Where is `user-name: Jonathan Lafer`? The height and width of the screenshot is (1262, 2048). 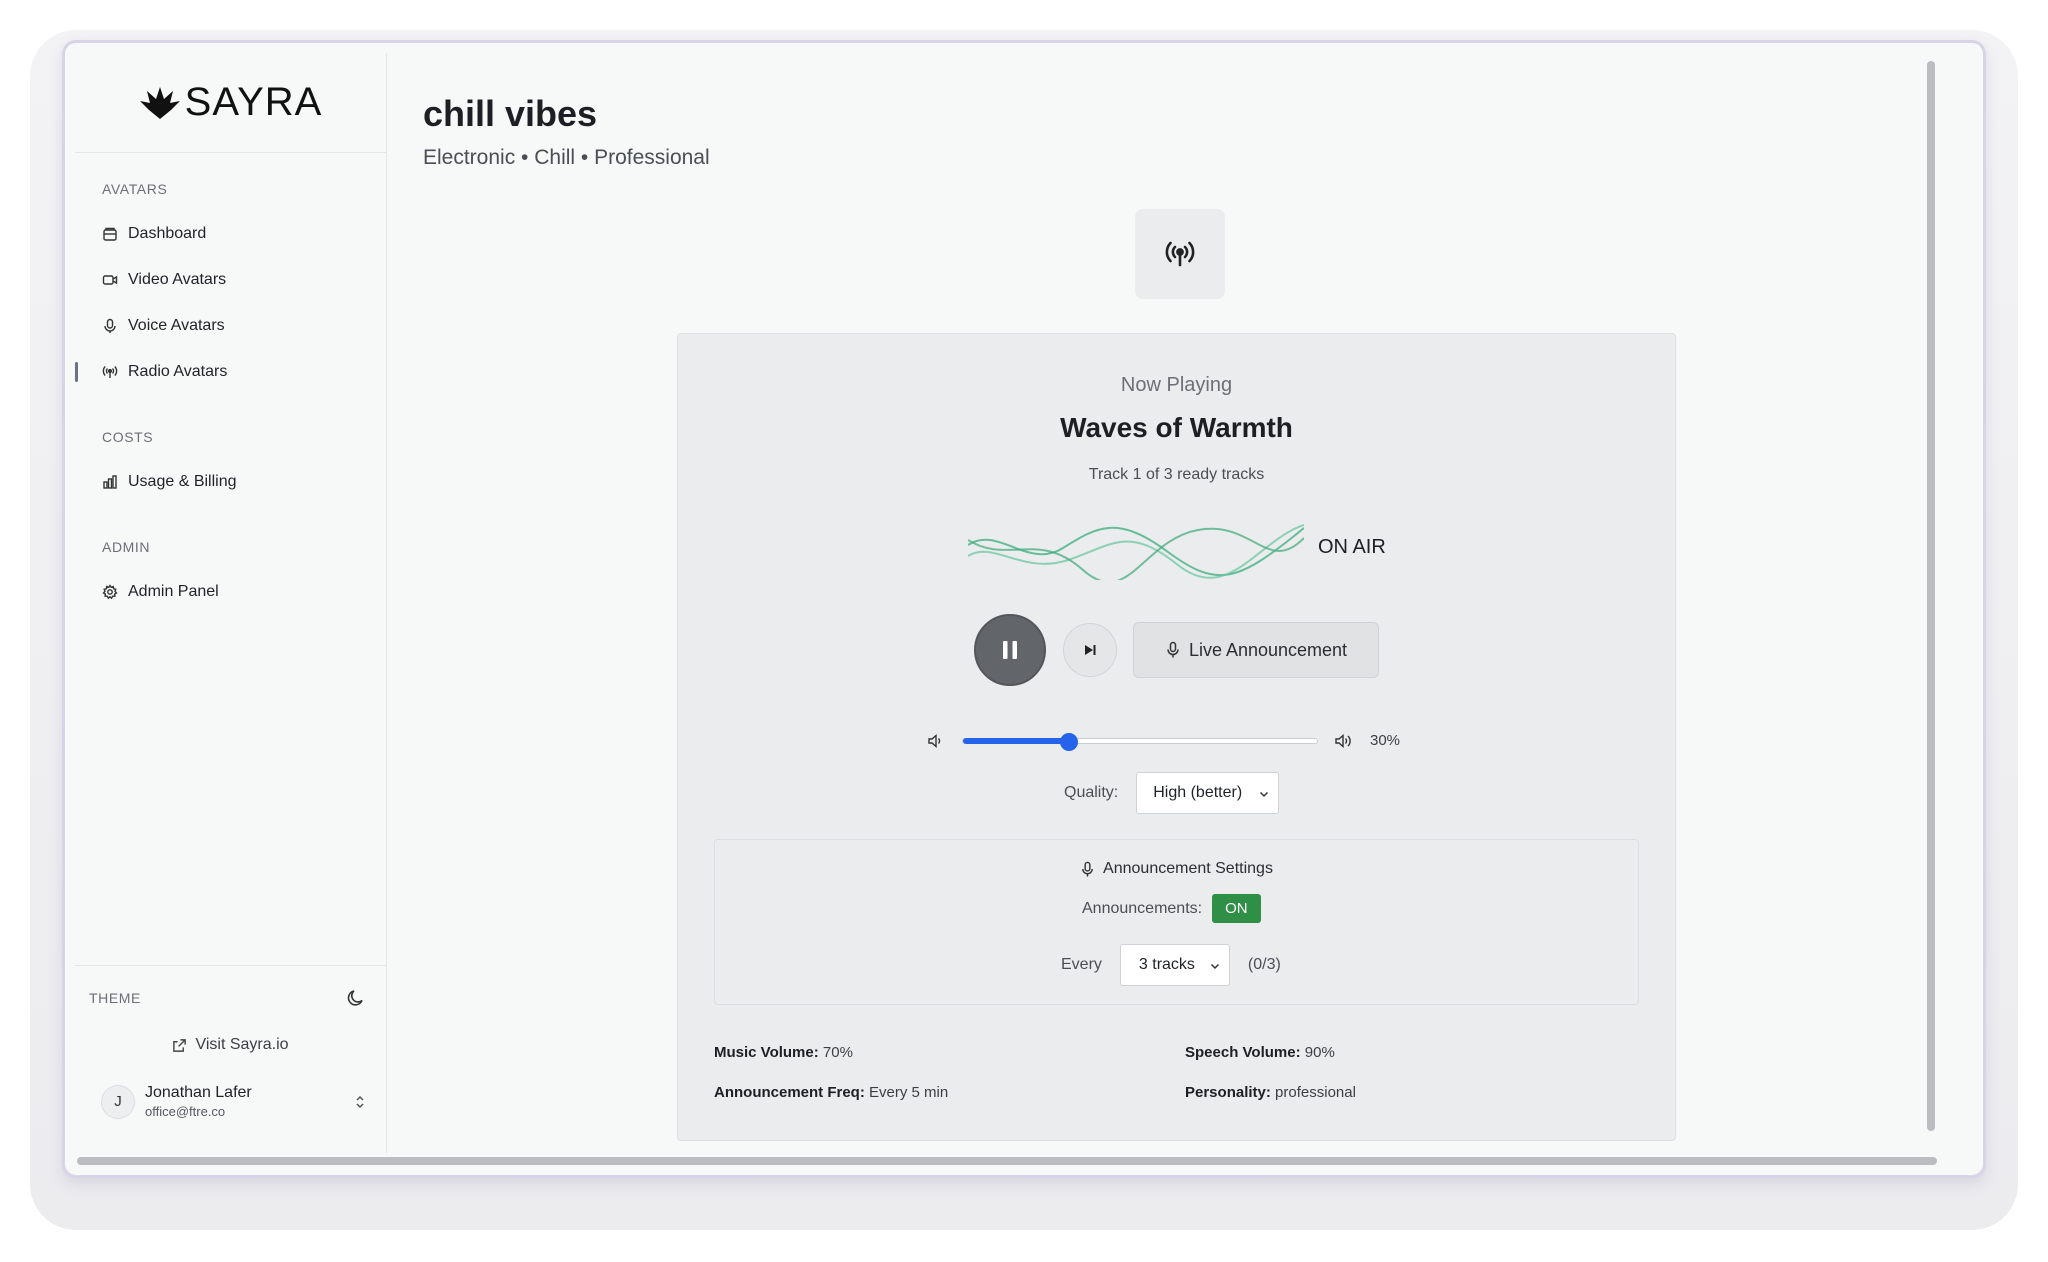
user-name: Jonathan Lafer is located at coordinates (198, 1092).